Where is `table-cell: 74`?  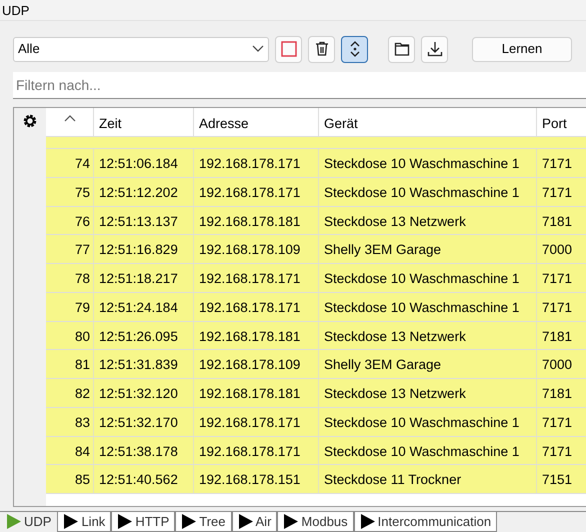 table-cell: 74 is located at coordinates (70, 163).